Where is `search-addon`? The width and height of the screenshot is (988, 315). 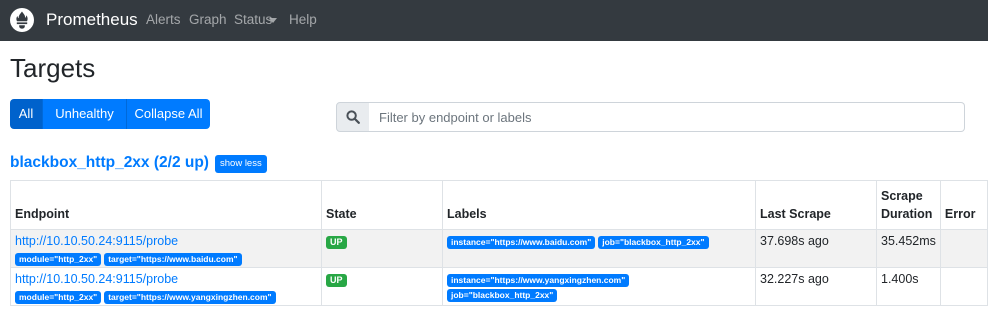
search-addon is located at coordinates (353, 117).